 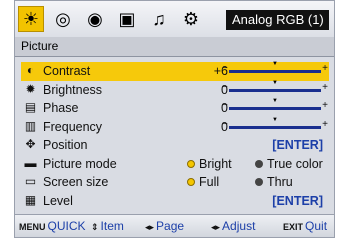 What do you see at coordinates (209, 164) in the screenshot?
I see `option-bright: Bright` at bounding box center [209, 164].